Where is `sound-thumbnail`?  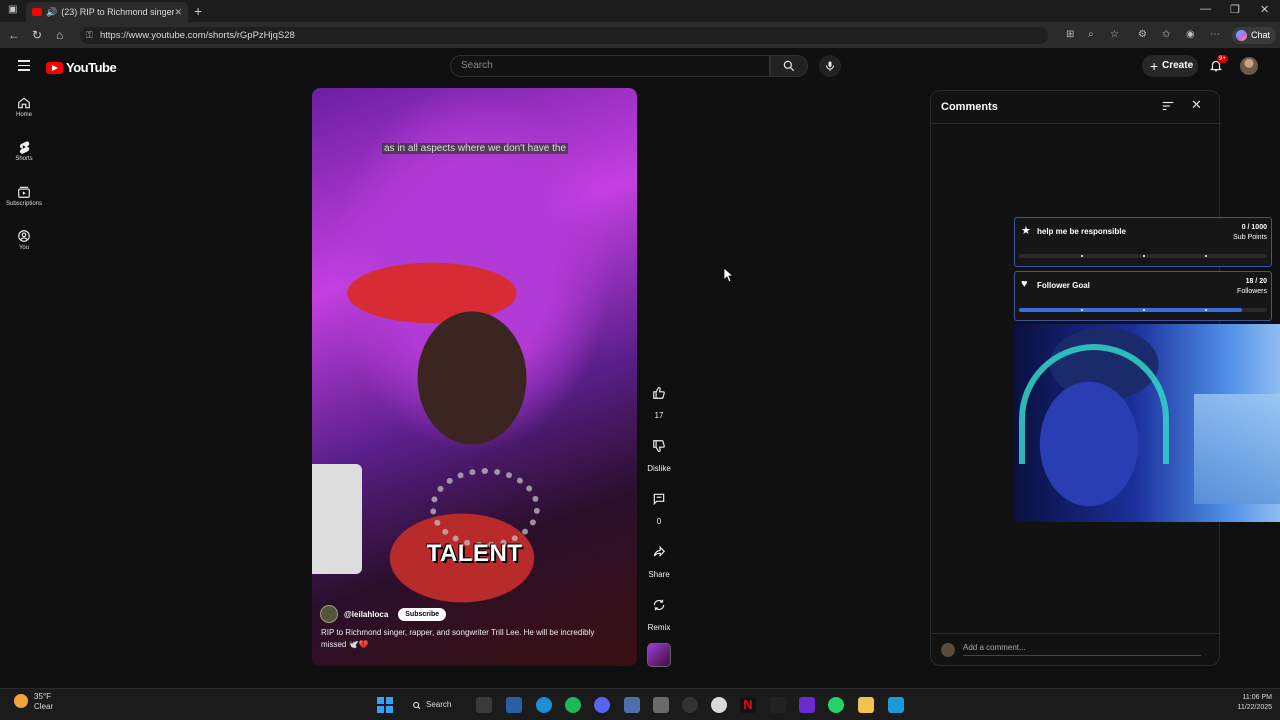
sound-thumbnail is located at coordinates (659, 655).